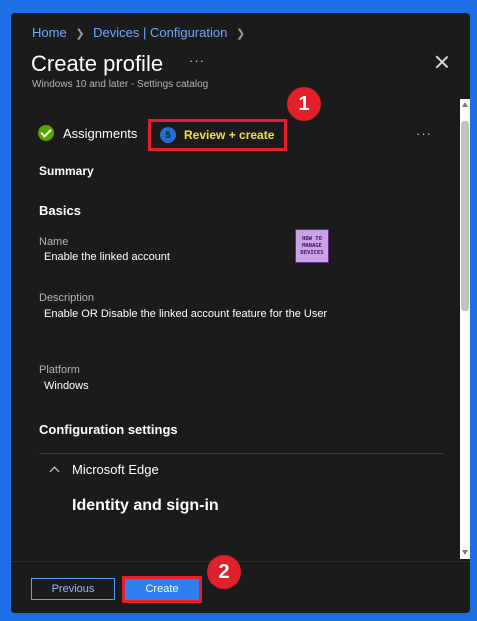 The image size is (477, 621). What do you see at coordinates (465, 104) in the screenshot?
I see `scroll-up-icon` at bounding box center [465, 104].